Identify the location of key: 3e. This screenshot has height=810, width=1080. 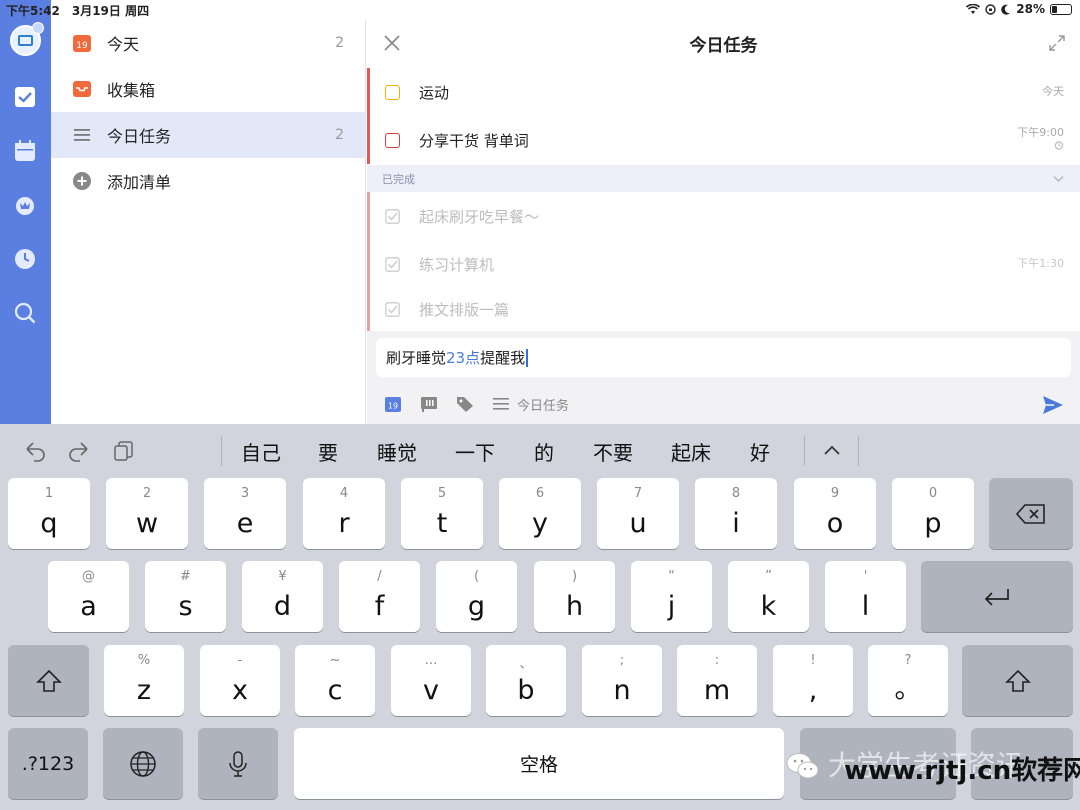
(245, 513).